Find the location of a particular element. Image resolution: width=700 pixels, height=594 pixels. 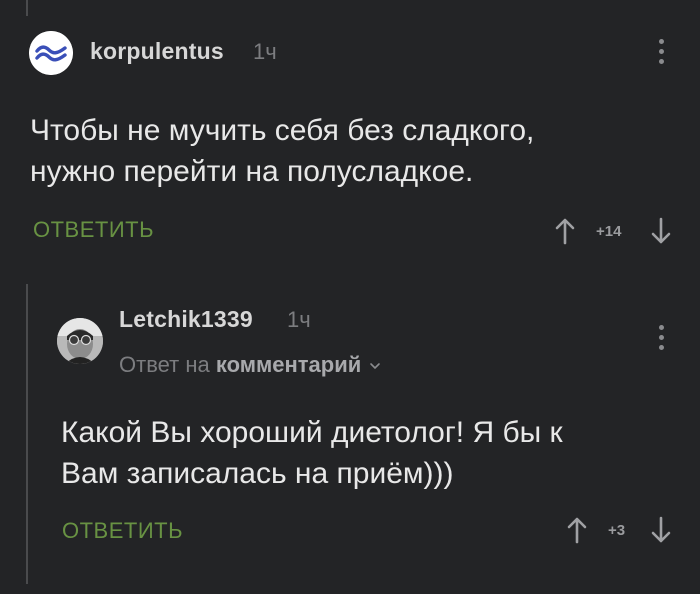

comment-text-line: Вам записалась на приём))) is located at coordinates (257, 473).